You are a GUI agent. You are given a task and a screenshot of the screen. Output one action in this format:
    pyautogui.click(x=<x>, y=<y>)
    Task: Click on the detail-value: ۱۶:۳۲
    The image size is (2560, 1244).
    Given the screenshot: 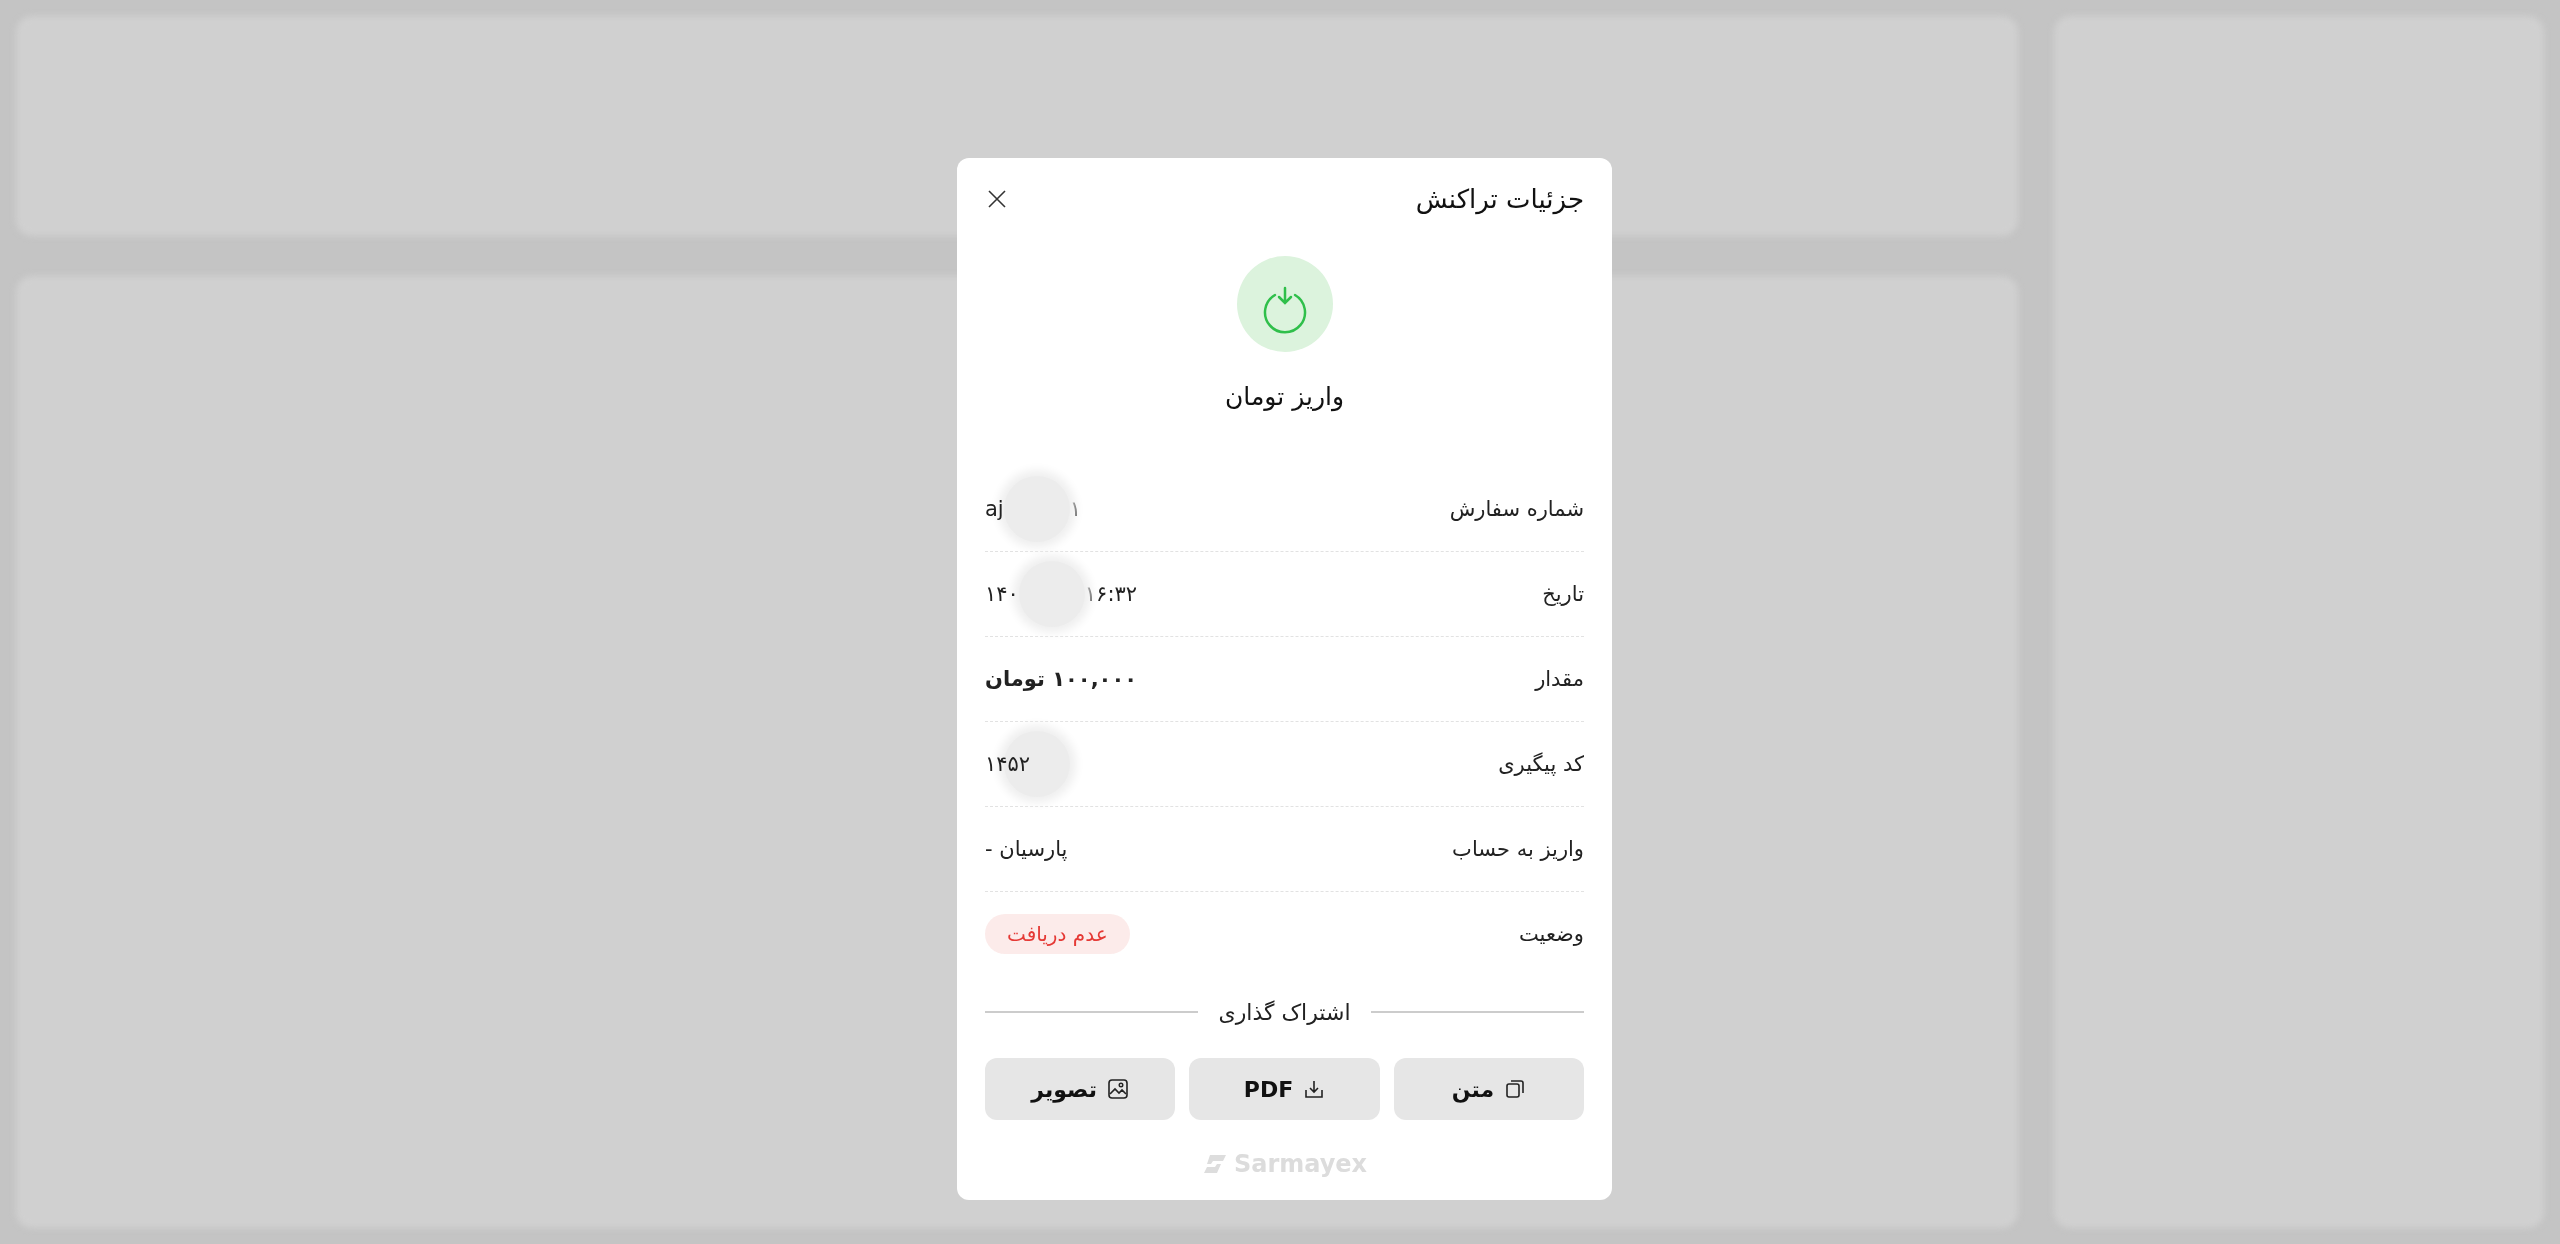 What is the action you would take?
    pyautogui.click(x=1111, y=594)
    